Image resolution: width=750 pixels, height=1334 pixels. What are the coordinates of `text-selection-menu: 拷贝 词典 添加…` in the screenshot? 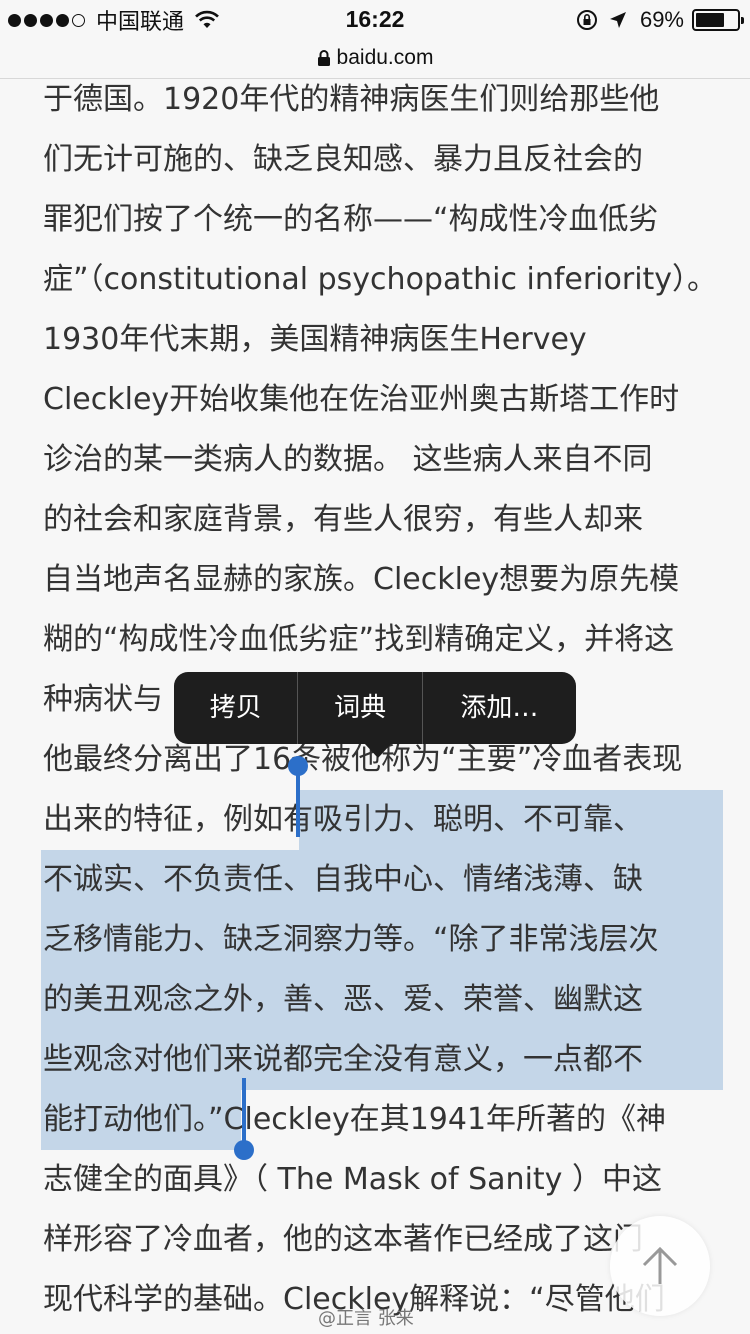 It's located at (375, 715).